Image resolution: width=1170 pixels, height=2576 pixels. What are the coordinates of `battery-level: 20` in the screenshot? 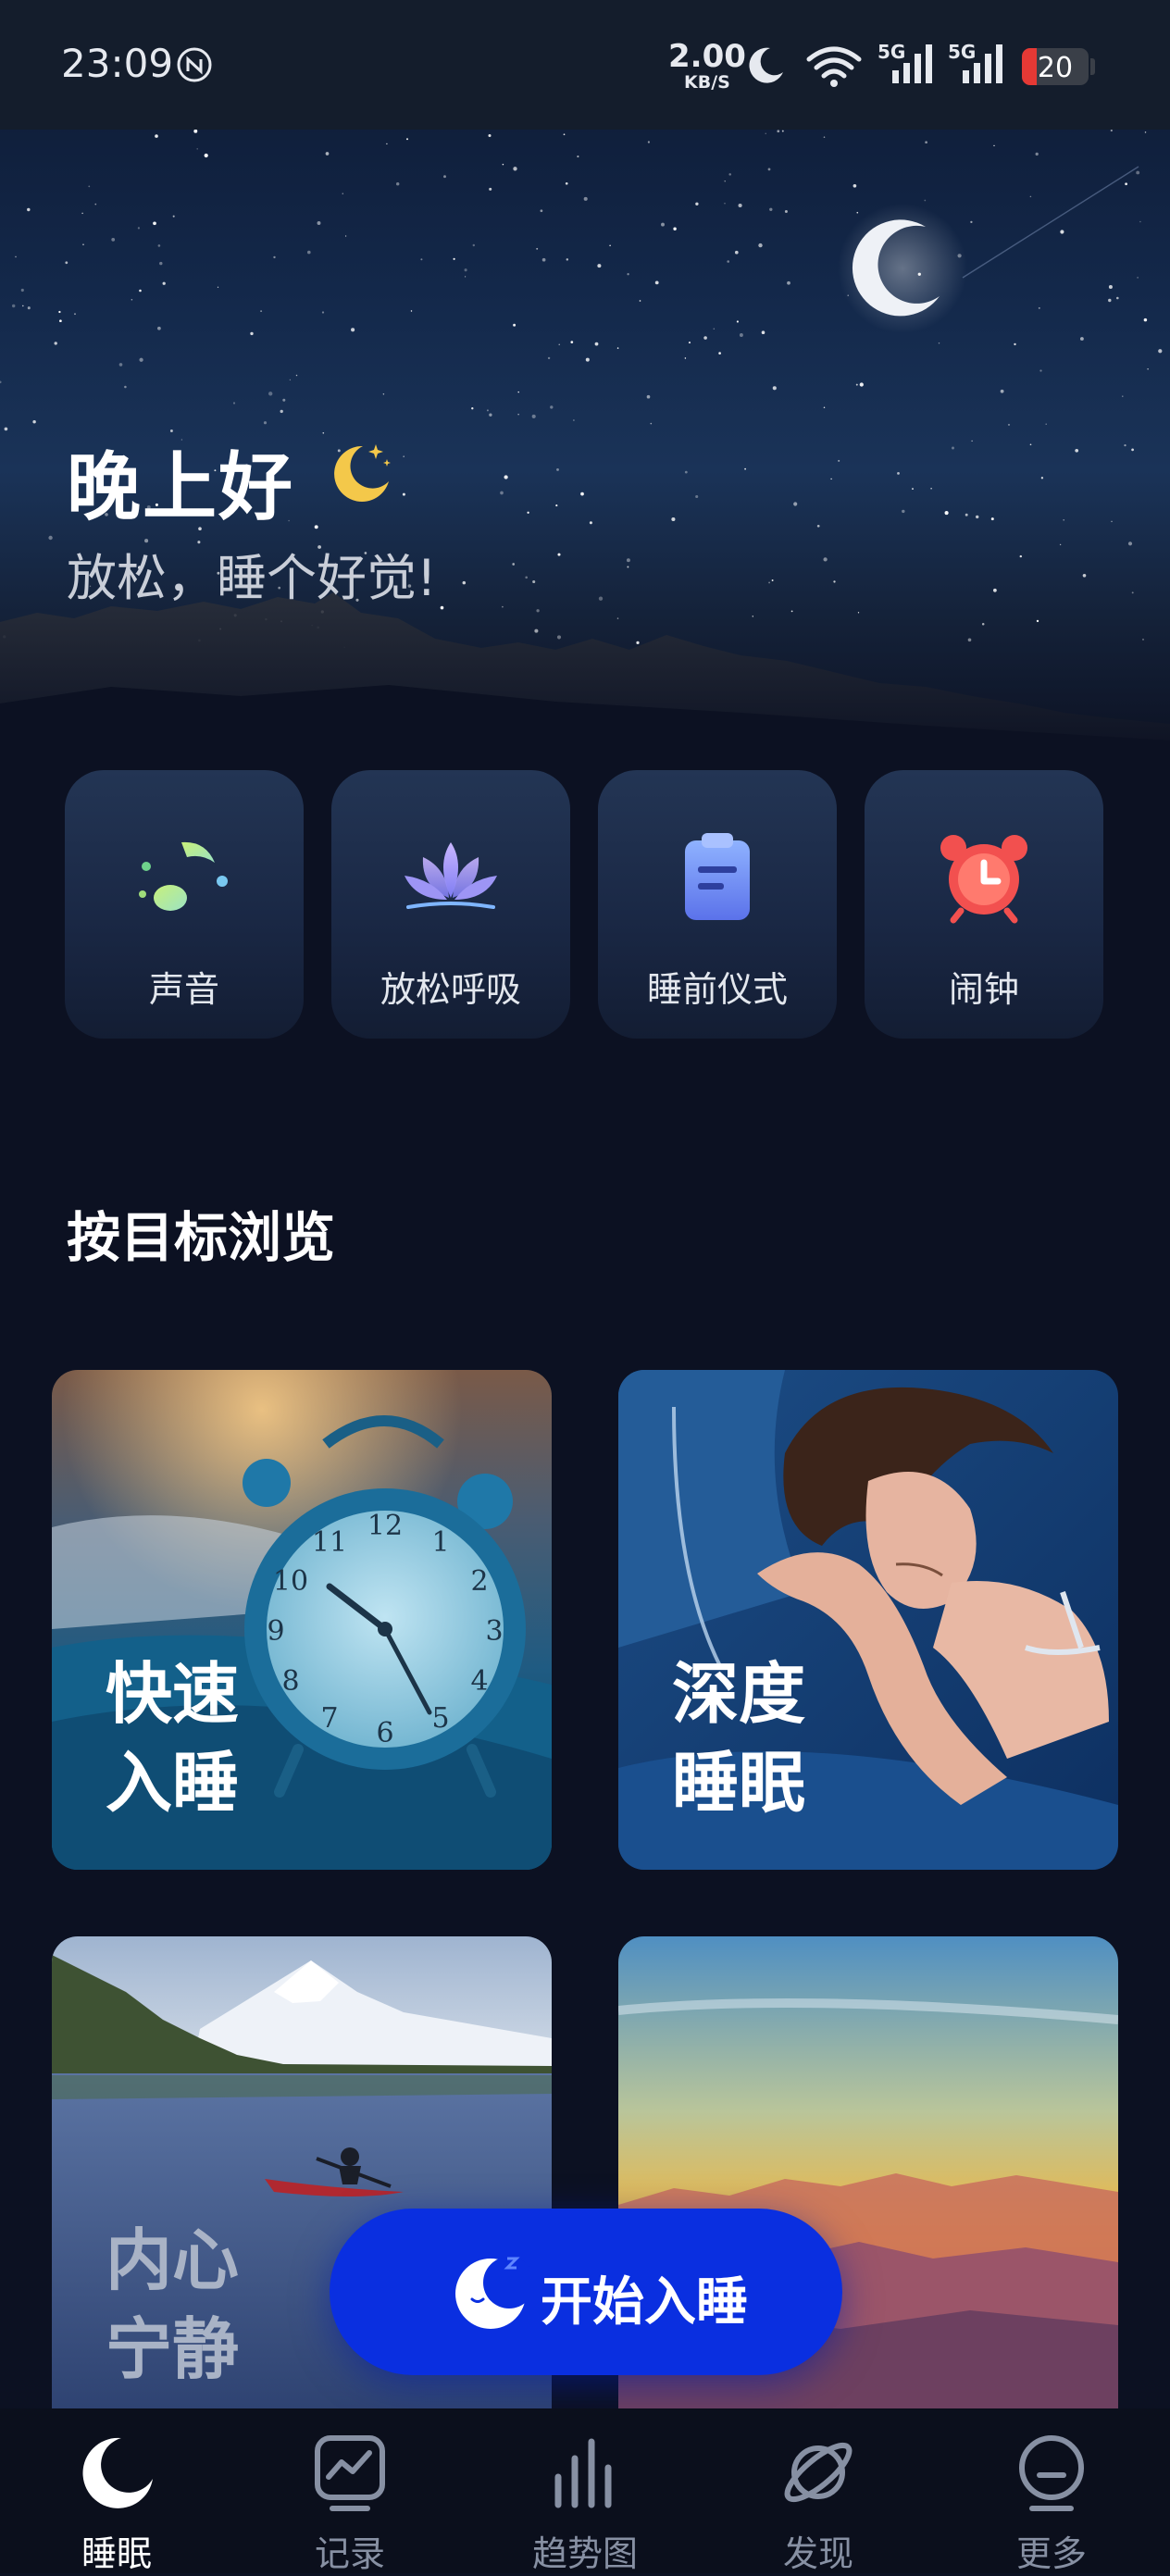 It's located at (1055, 68).